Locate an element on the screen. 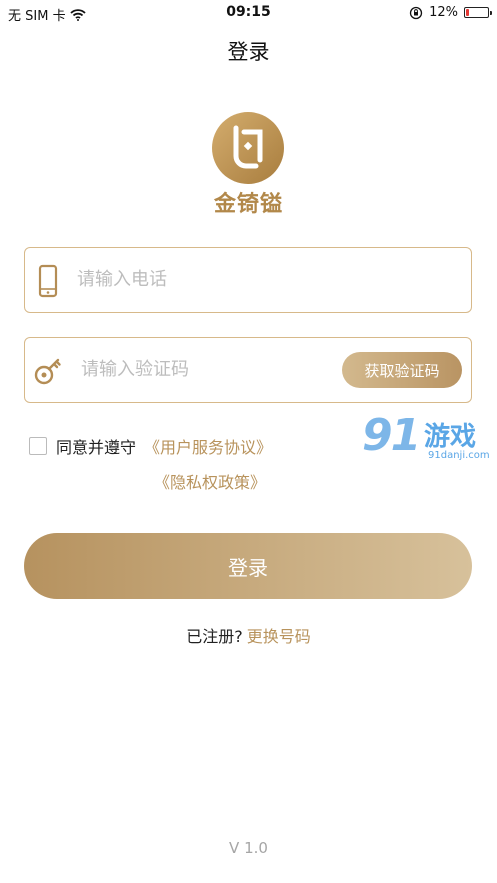 This screenshot has width=497, height=883. code-input is located at coordinates (206, 369).